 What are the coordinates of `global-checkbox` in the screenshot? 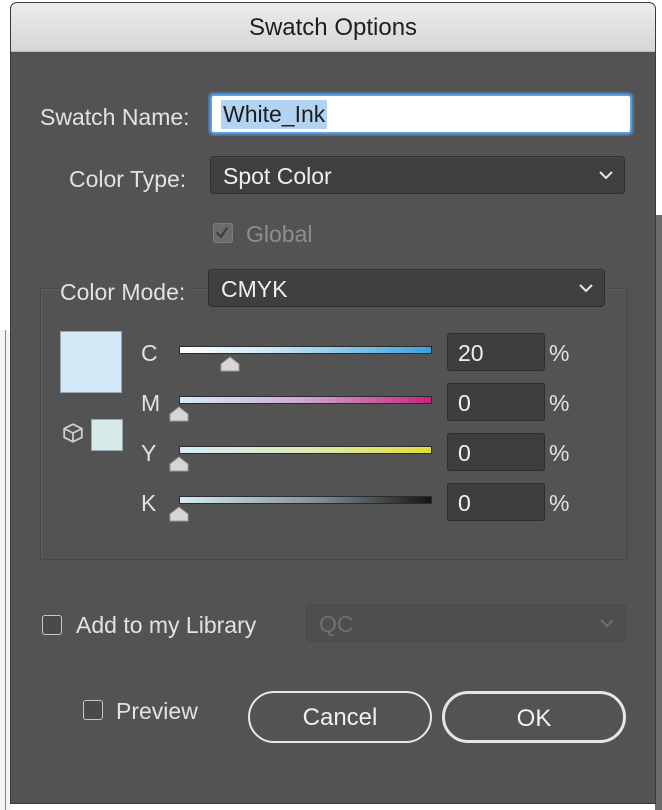 It's located at (223, 233).